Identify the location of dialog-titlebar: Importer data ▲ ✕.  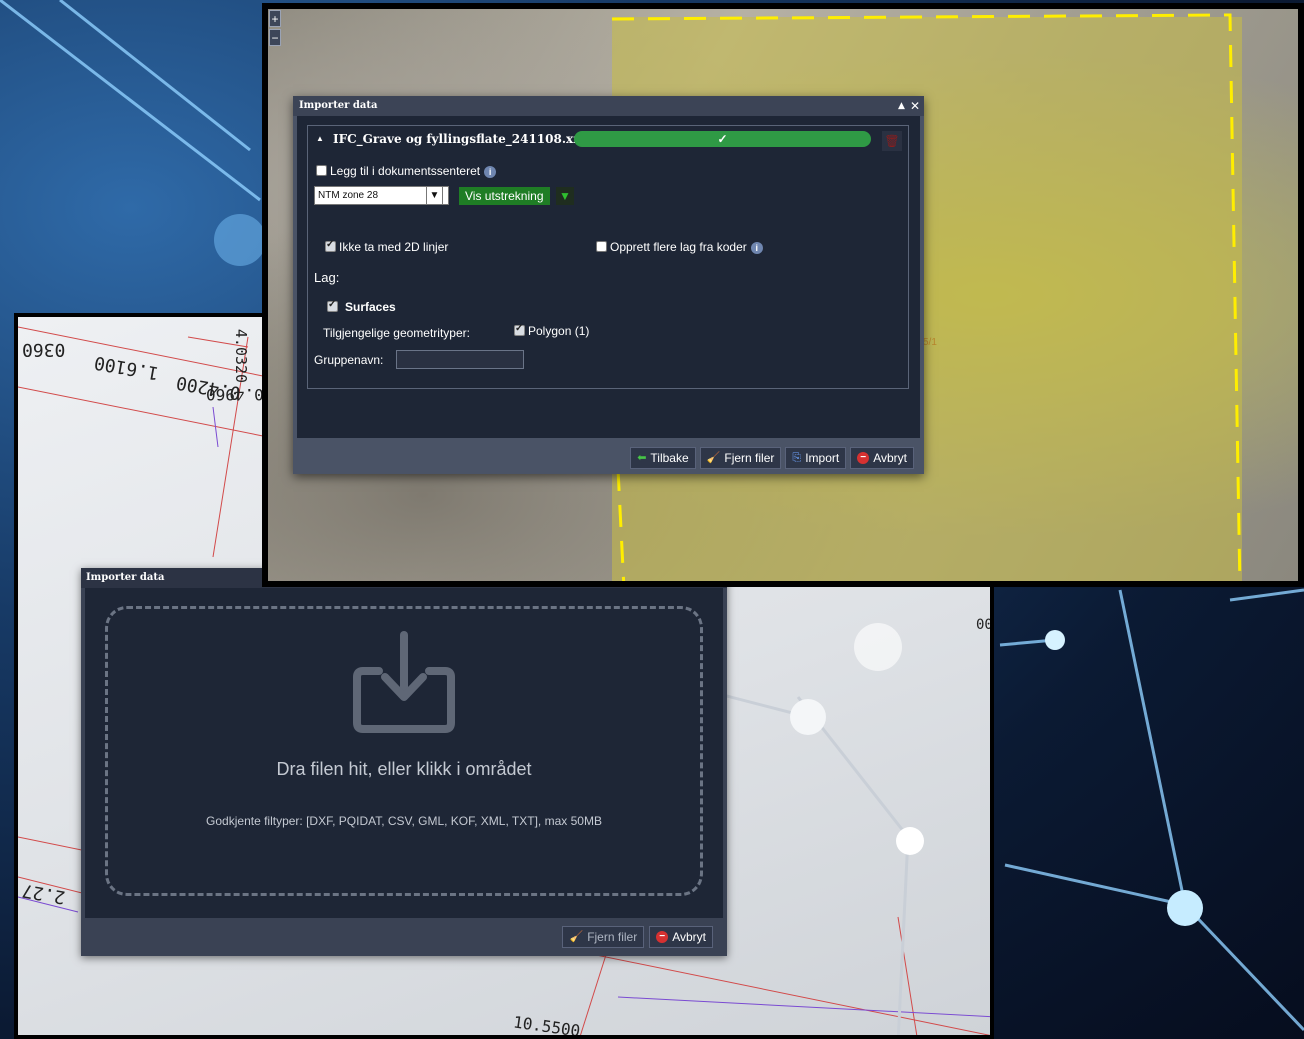
(608, 106).